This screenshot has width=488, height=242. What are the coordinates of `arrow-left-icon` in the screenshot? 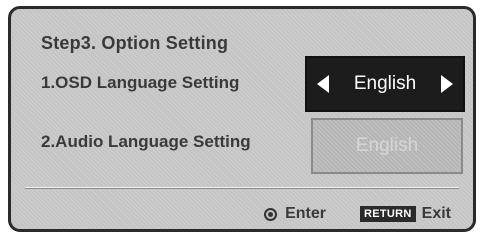 It's located at (323, 84).